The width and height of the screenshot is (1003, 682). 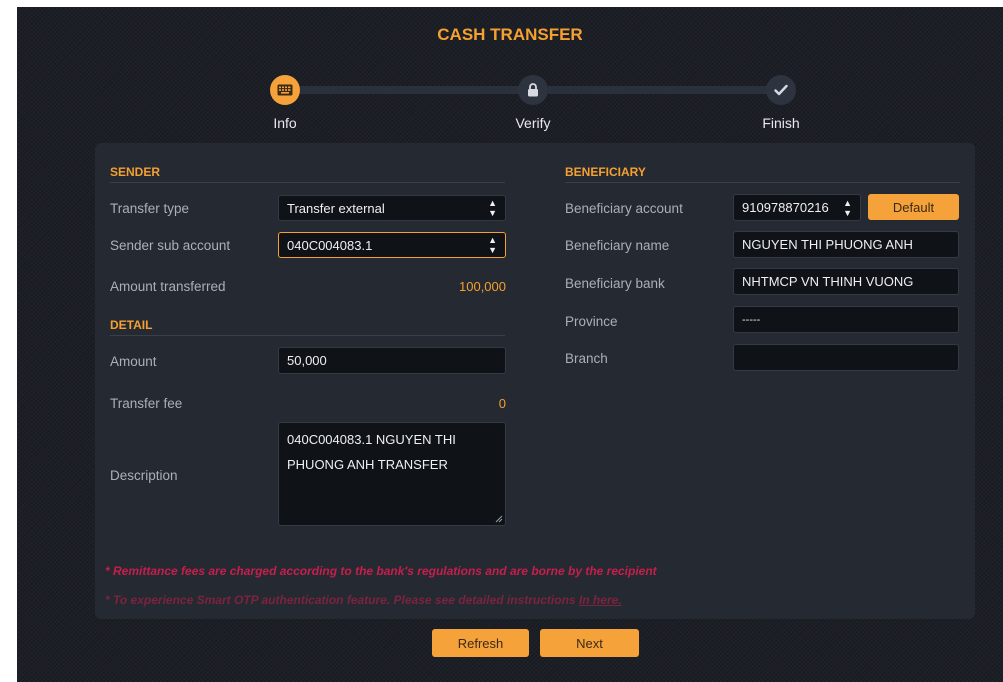 What do you see at coordinates (480, 643) in the screenshot?
I see `refresh-button: Refresh` at bounding box center [480, 643].